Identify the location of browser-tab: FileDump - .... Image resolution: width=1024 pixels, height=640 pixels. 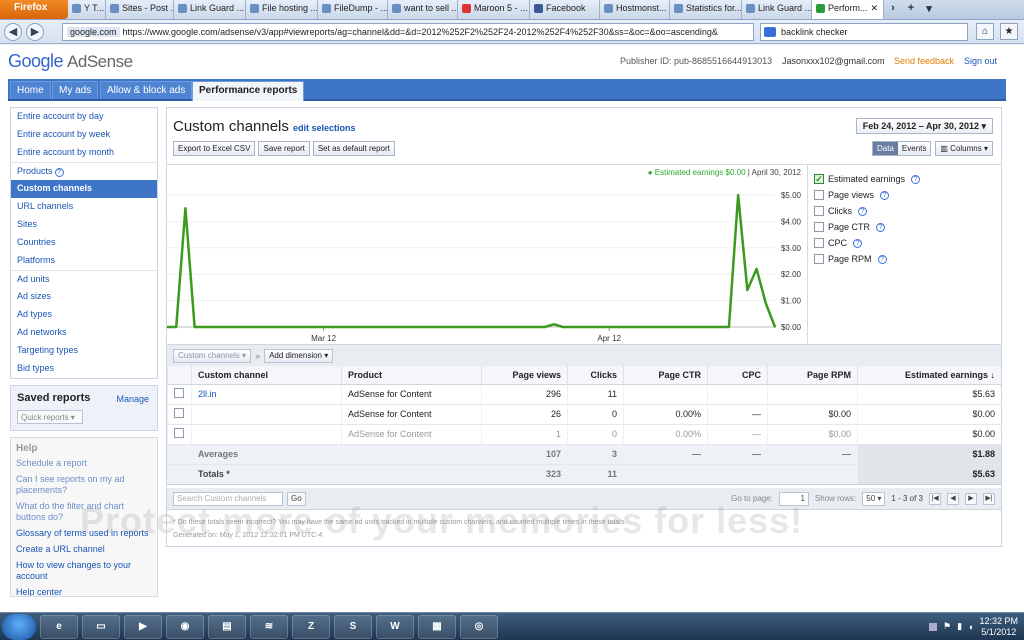
(353, 9).